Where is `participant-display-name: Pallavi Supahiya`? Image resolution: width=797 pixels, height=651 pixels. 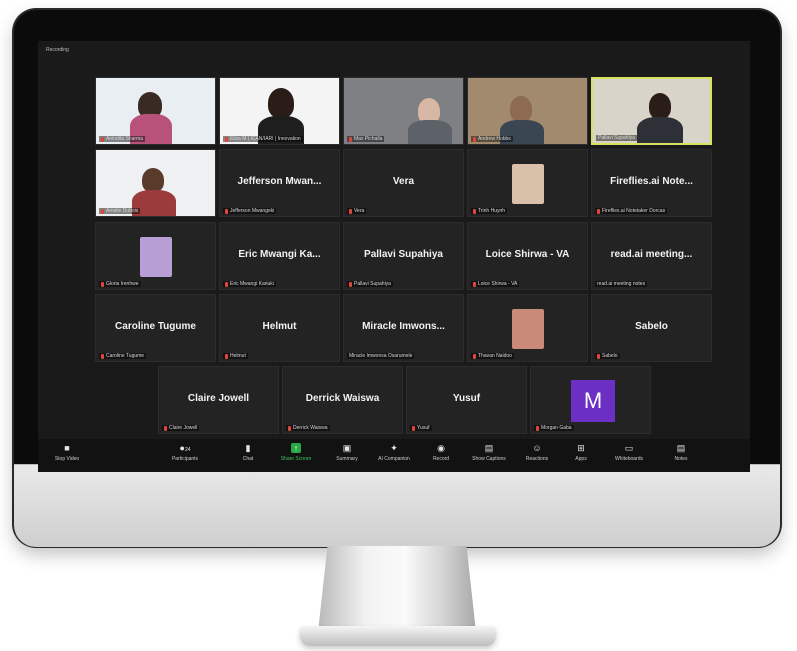
participant-display-name: Pallavi Supahiya is located at coordinates (403, 254).